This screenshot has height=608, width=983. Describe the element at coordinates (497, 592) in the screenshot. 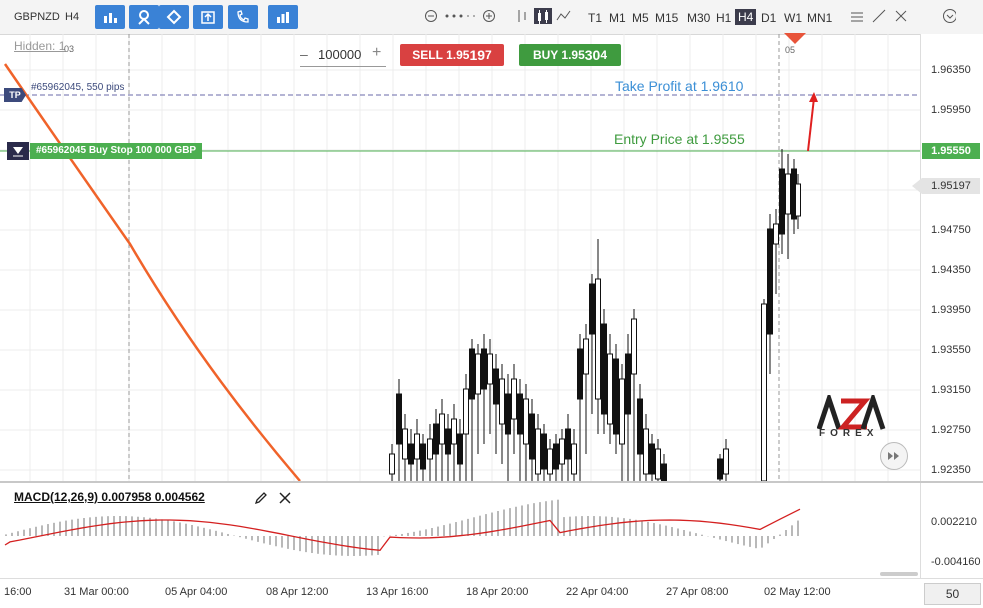

I see `time-tick: 18 Apr 20:00` at that location.